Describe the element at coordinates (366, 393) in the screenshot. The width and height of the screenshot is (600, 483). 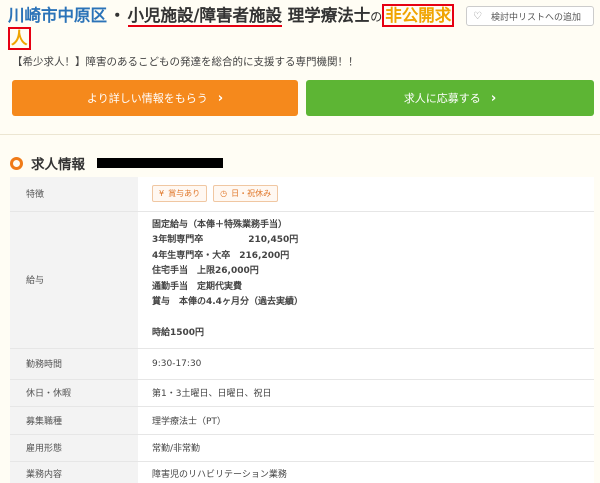
I see `row-value: 第1・3土曜日、日曜日、祝日` at that location.